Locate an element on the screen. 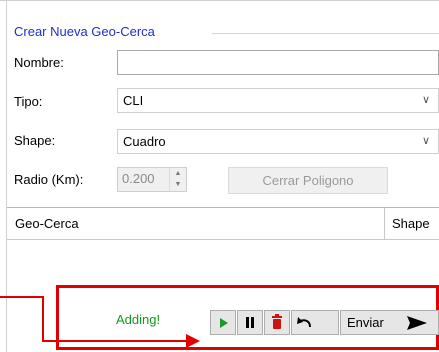  annotation-arrow is located at coordinates (100, 322).